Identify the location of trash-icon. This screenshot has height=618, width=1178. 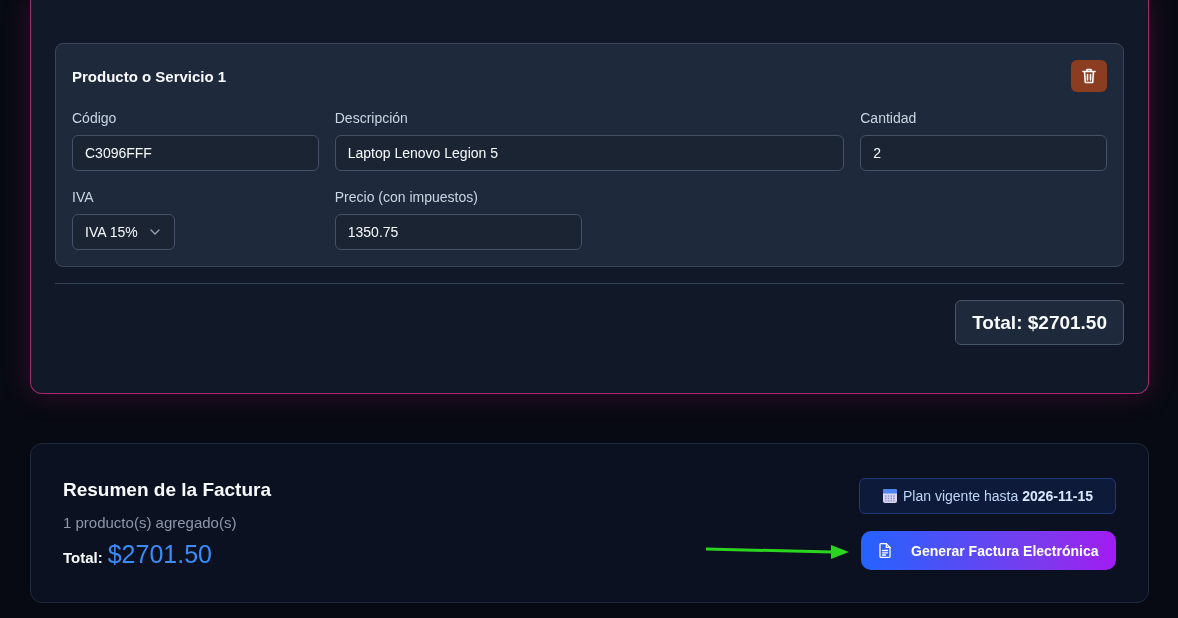
(1089, 76).